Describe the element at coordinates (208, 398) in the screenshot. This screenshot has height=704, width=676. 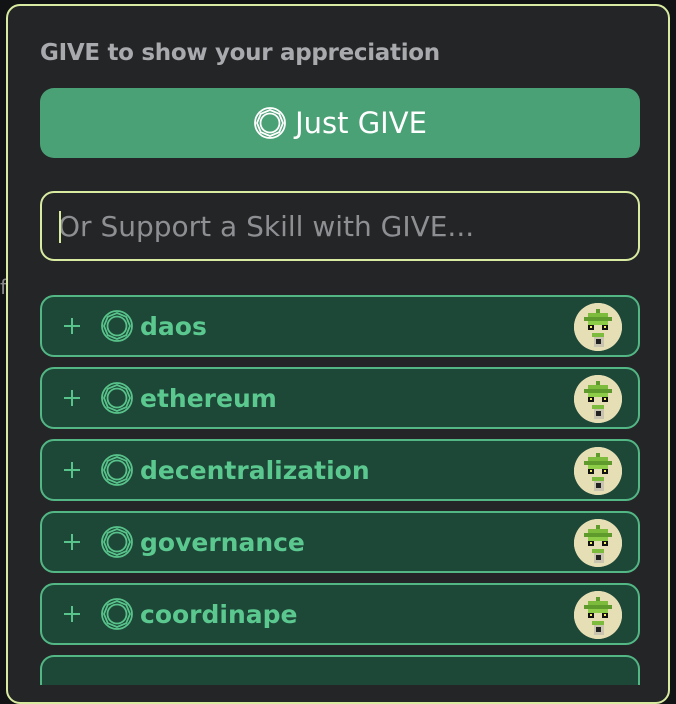
I see `skill-name: ethereum` at that location.